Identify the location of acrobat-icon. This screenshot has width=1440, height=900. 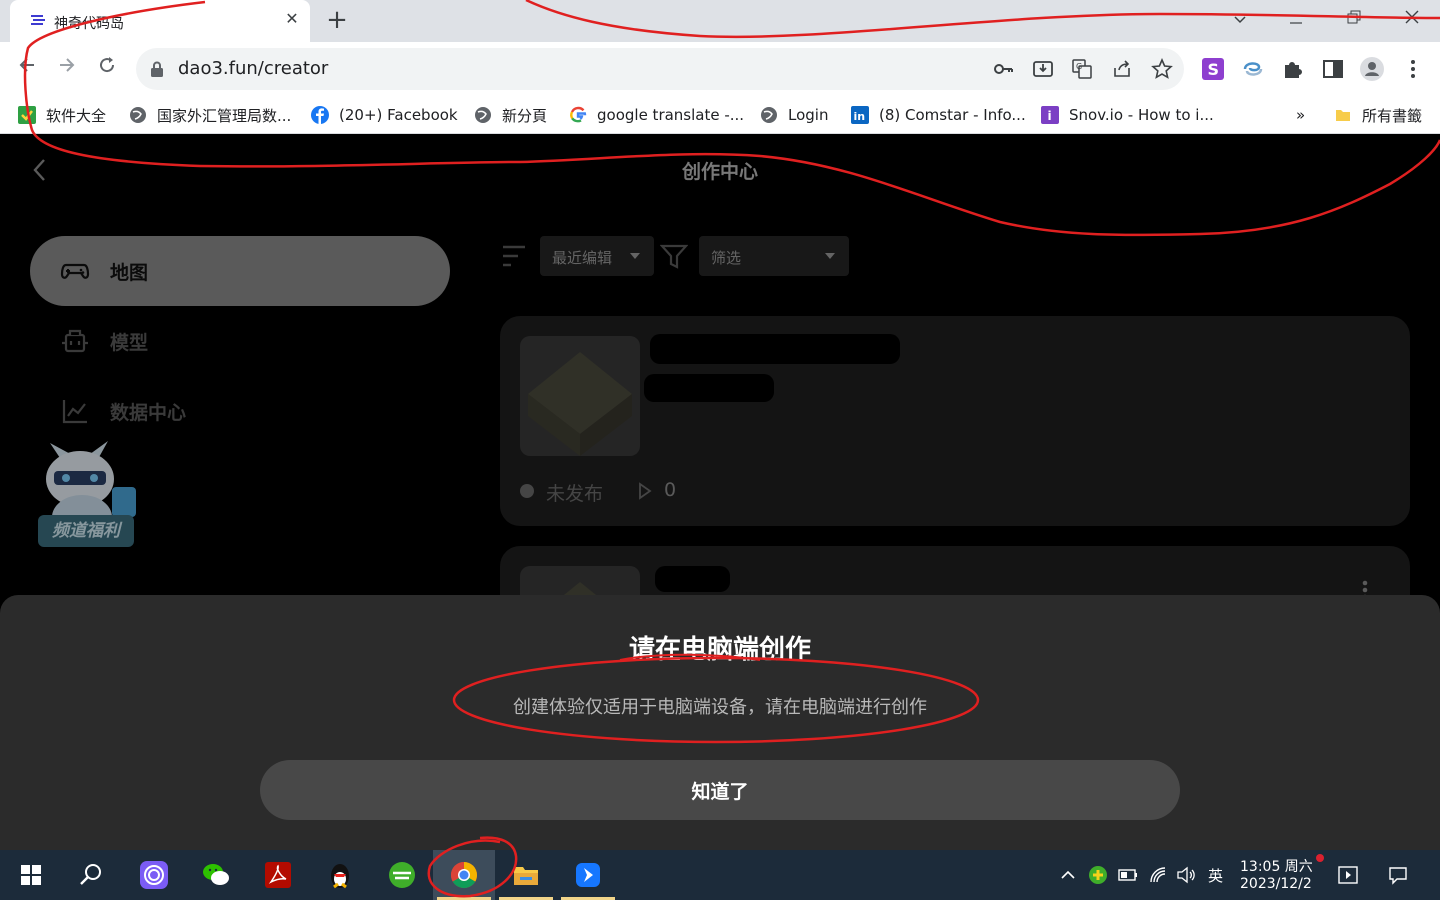
(278, 875).